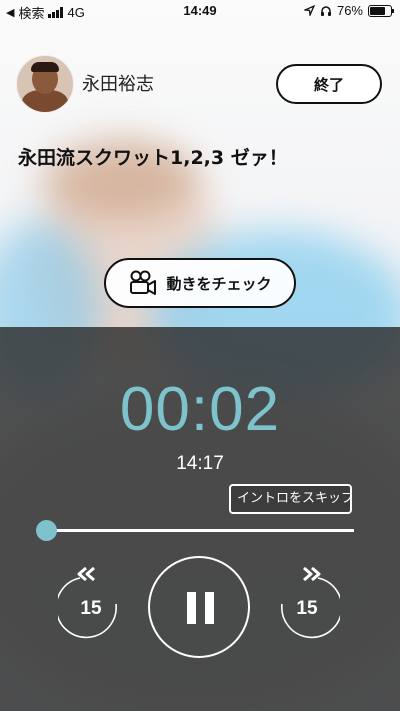  I want to click on workout-title: 永田流スクワット1,2,3 ゼァ！, so click(153, 158).